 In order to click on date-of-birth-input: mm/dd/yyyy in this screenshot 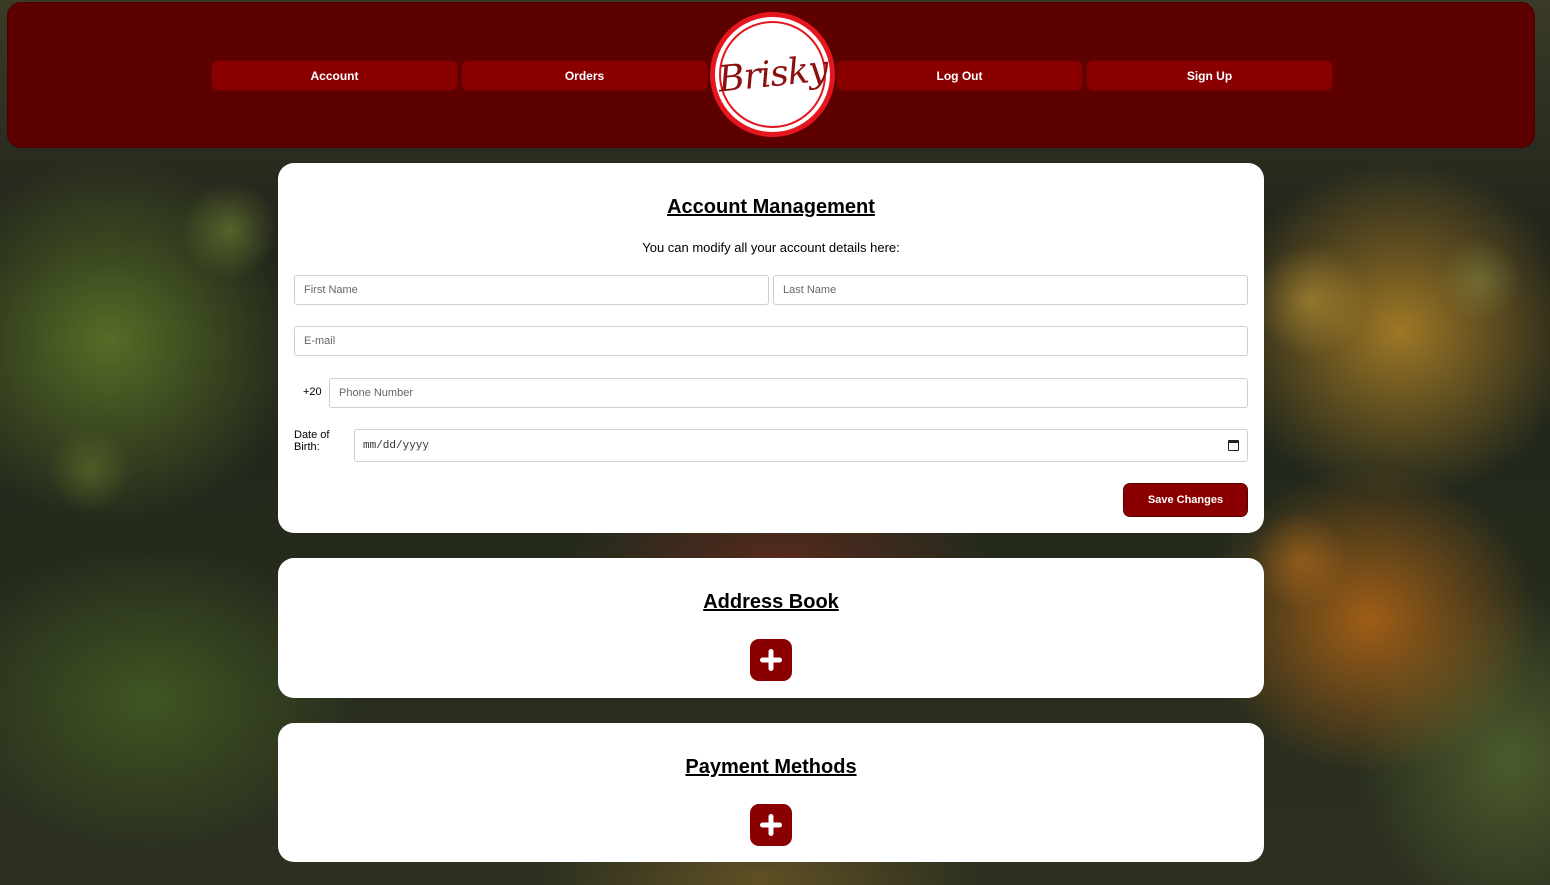, I will do `click(801, 445)`.